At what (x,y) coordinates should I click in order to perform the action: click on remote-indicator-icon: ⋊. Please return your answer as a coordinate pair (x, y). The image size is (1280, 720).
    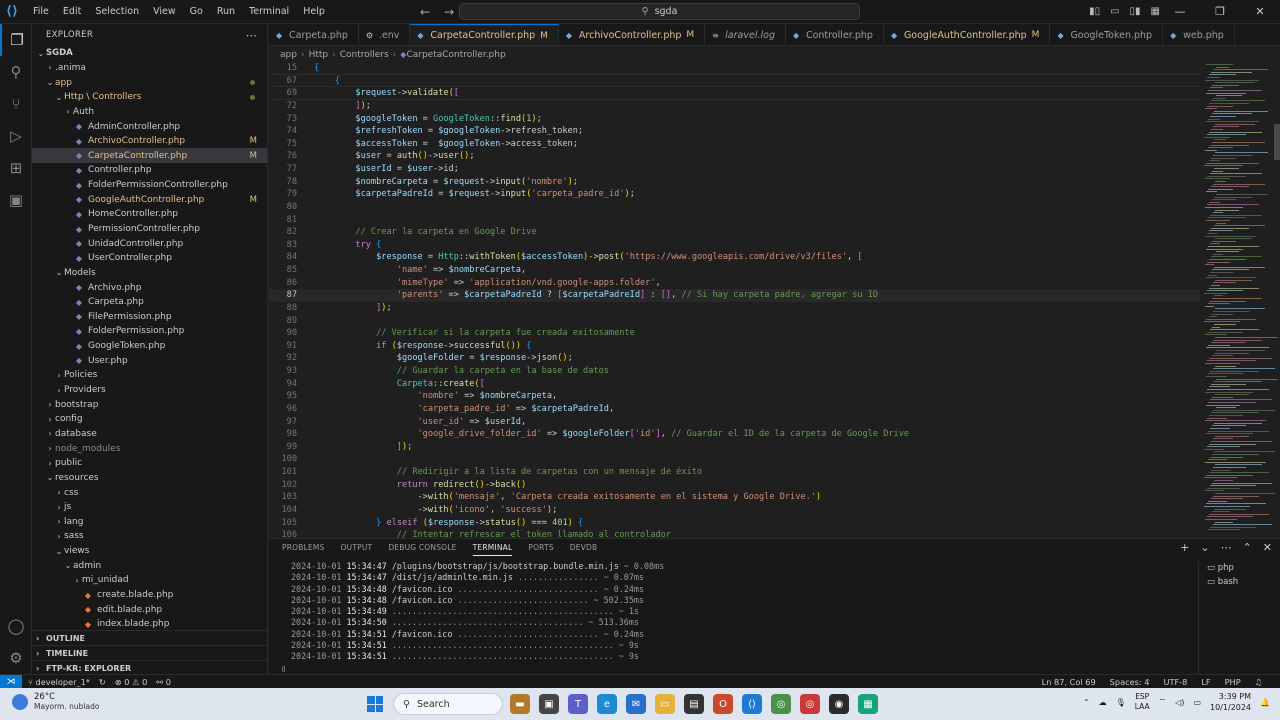
    Looking at the image, I should click on (11, 681).